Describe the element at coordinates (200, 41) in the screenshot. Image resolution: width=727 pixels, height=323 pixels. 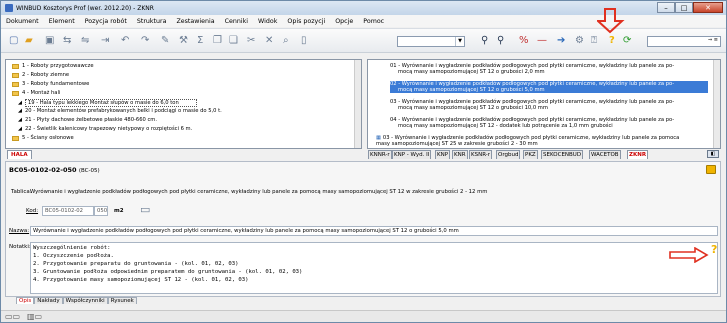
I see `sum-icon: Σ` at that location.